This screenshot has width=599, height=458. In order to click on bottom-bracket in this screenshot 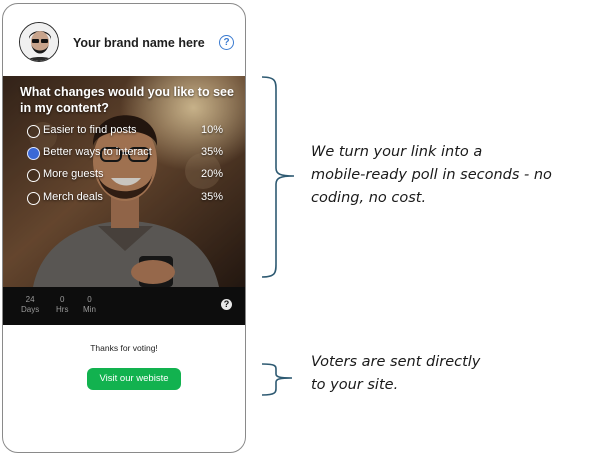, I will do `click(277, 379)`.